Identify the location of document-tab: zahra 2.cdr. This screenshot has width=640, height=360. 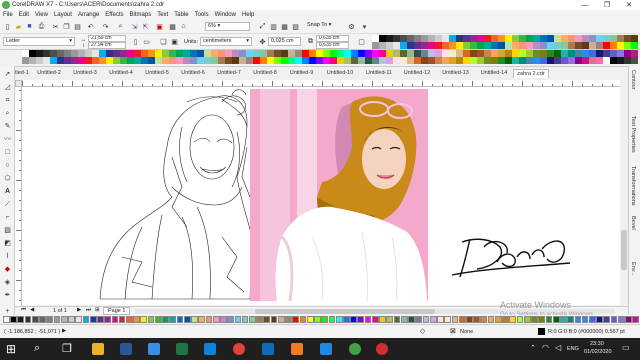
(531, 73).